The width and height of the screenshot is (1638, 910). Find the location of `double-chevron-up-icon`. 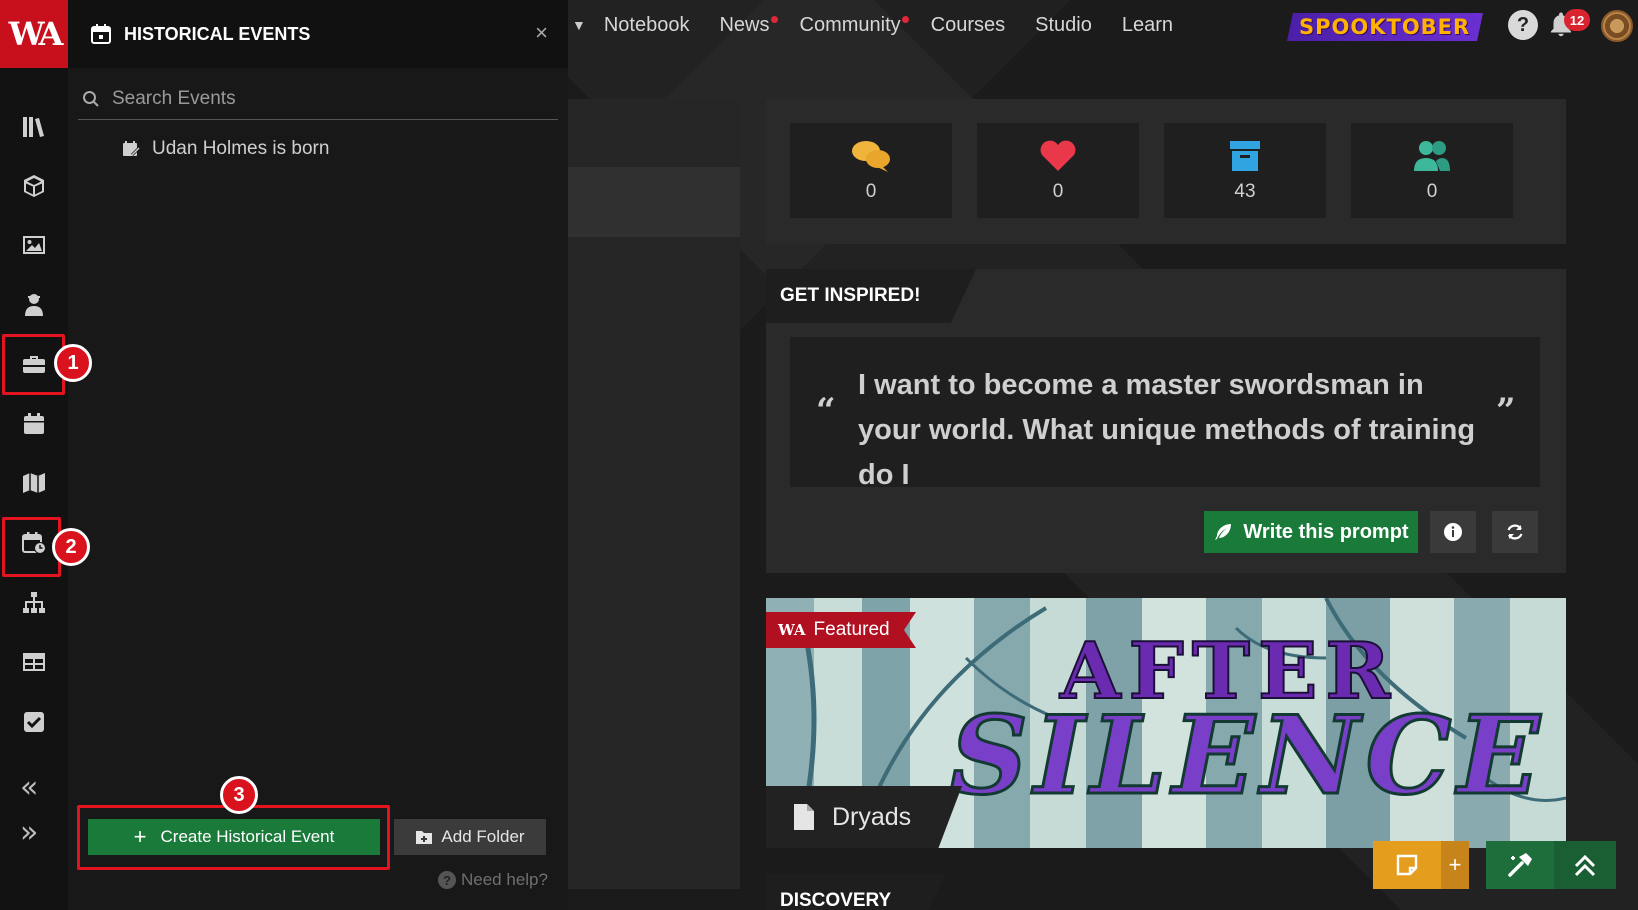

double-chevron-up-icon is located at coordinates (1585, 865).